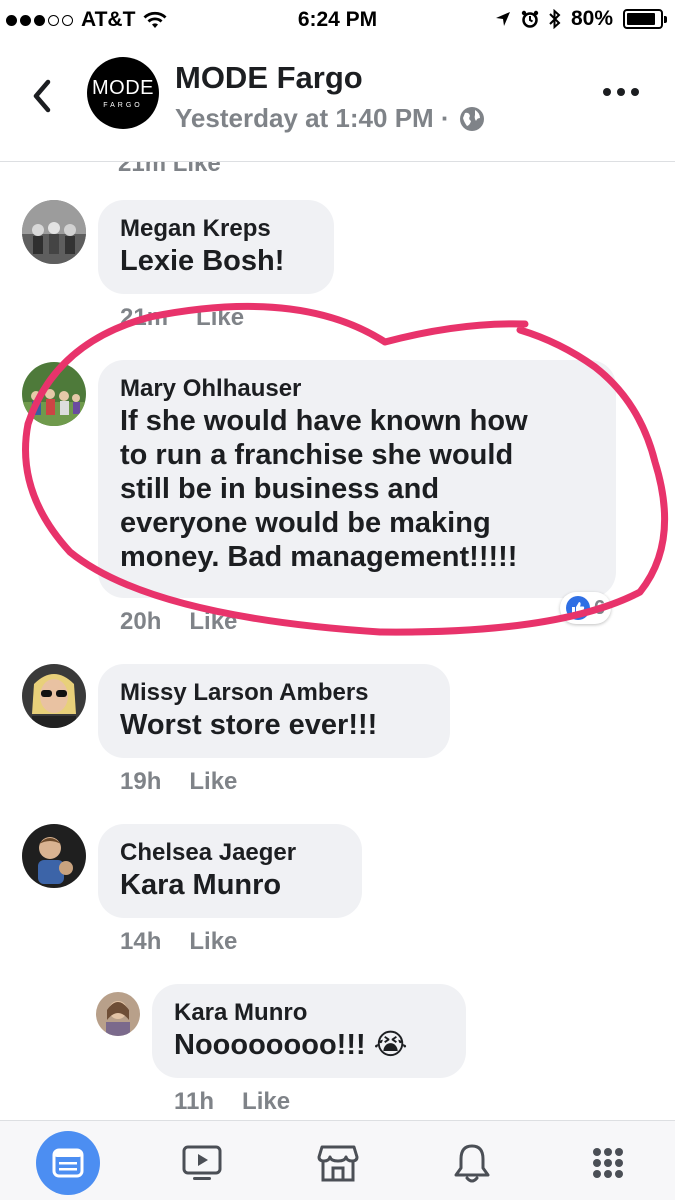 Image resolution: width=675 pixels, height=1200 pixels. I want to click on video-icon, so click(202, 1162).